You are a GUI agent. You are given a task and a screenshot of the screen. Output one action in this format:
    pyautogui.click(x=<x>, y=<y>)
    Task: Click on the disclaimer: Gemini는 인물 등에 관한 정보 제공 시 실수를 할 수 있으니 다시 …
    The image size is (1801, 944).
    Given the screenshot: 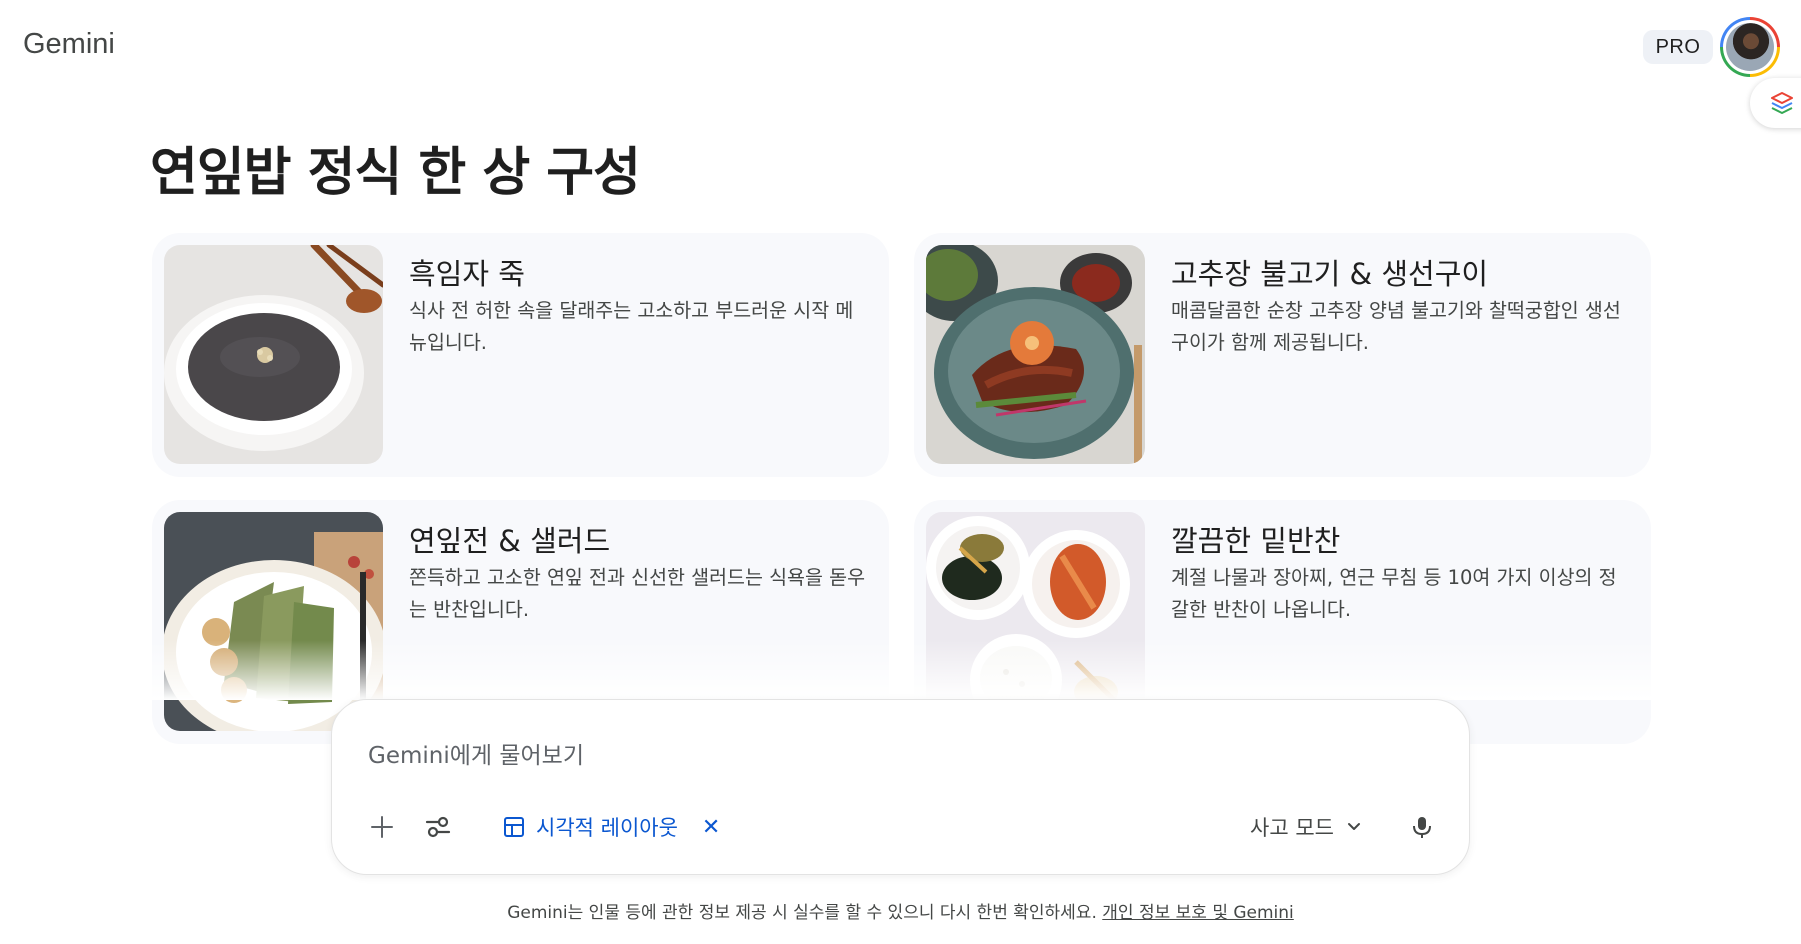 What is the action you would take?
    pyautogui.click(x=900, y=910)
    